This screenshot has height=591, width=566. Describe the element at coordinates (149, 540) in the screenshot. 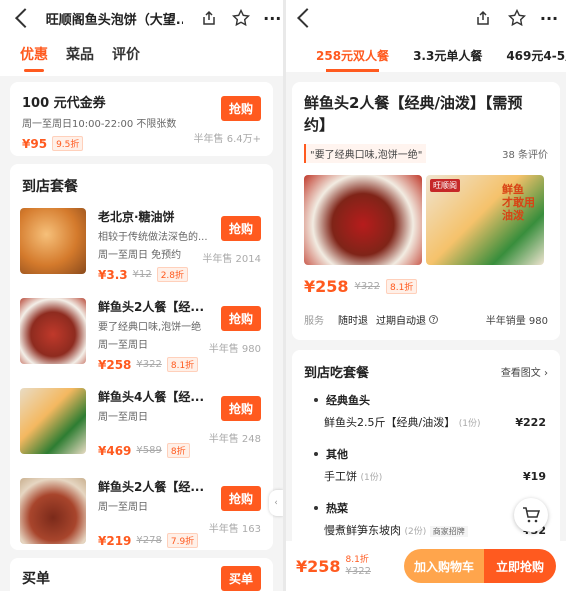

I see `package-orig: ¥278` at that location.